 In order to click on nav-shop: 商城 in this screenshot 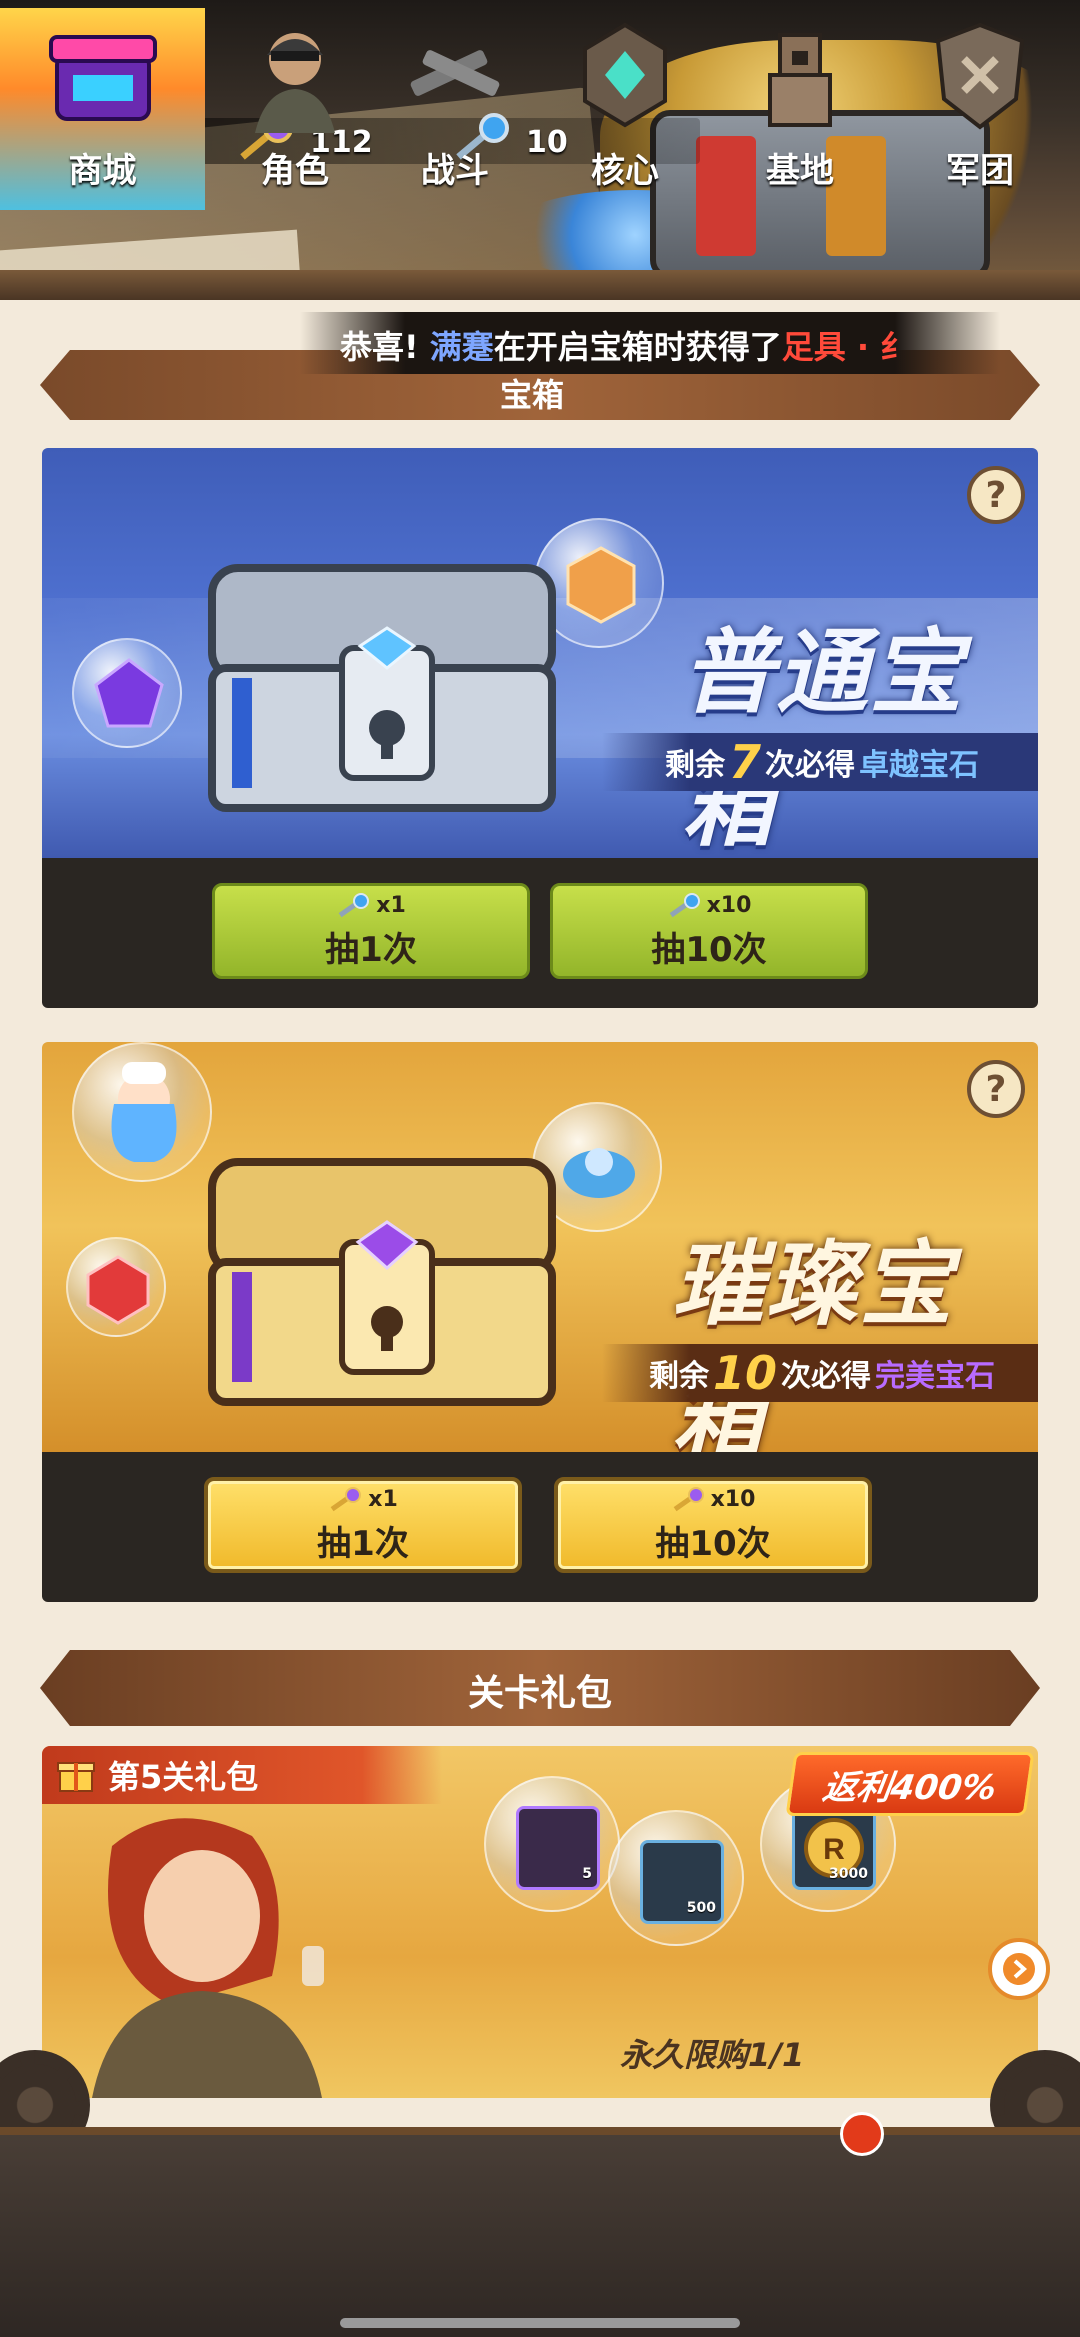, I will do `click(102, 109)`.